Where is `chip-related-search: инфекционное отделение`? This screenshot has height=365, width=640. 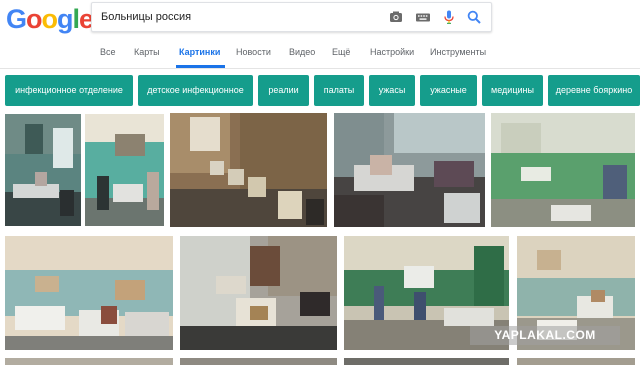 chip-related-search: инфекционное отделение is located at coordinates (69, 90).